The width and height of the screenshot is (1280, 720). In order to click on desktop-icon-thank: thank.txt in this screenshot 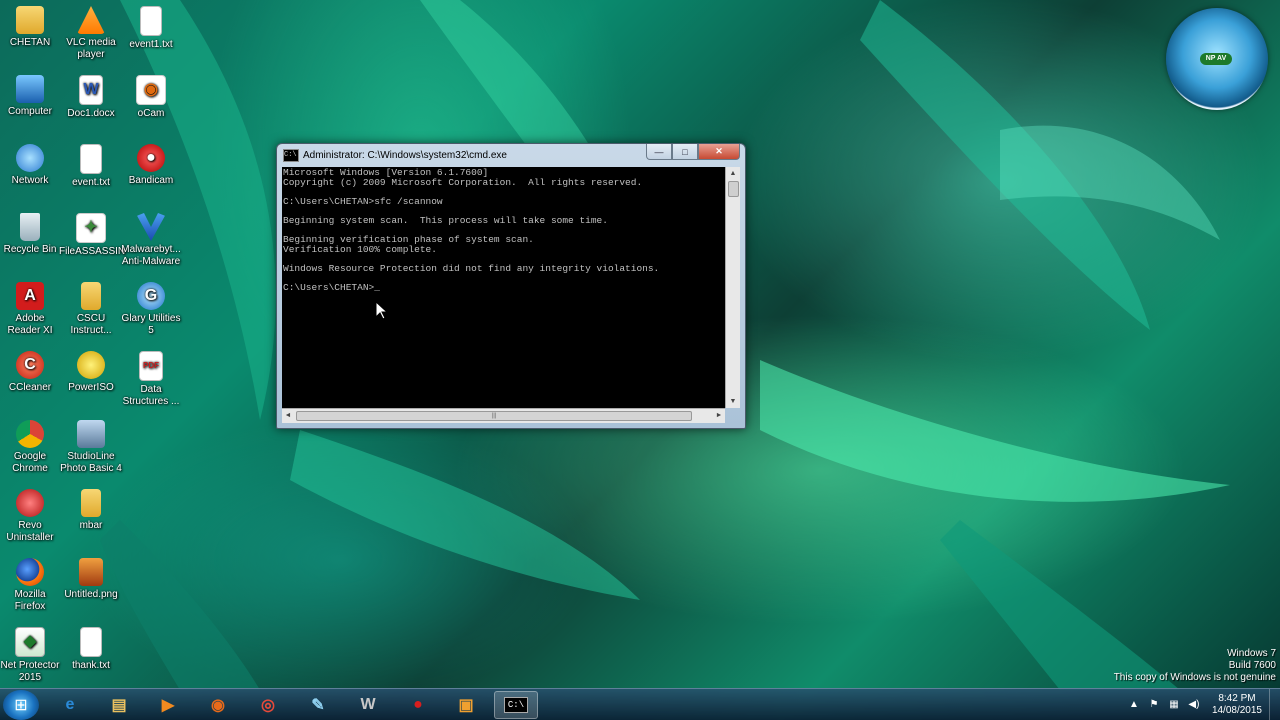, I will do `click(91, 649)`.